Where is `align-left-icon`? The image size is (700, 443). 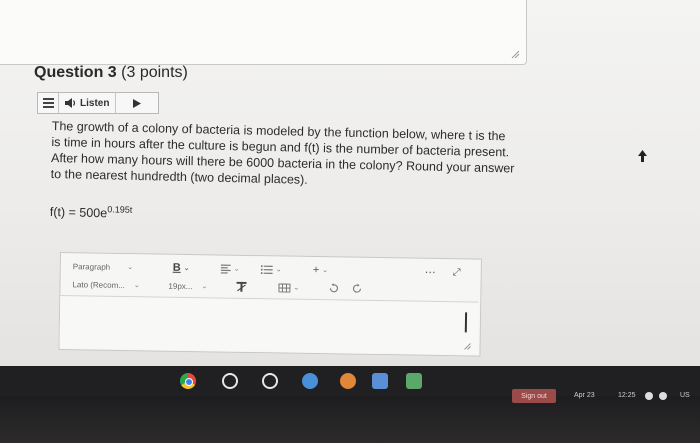 align-left-icon is located at coordinates (225, 269).